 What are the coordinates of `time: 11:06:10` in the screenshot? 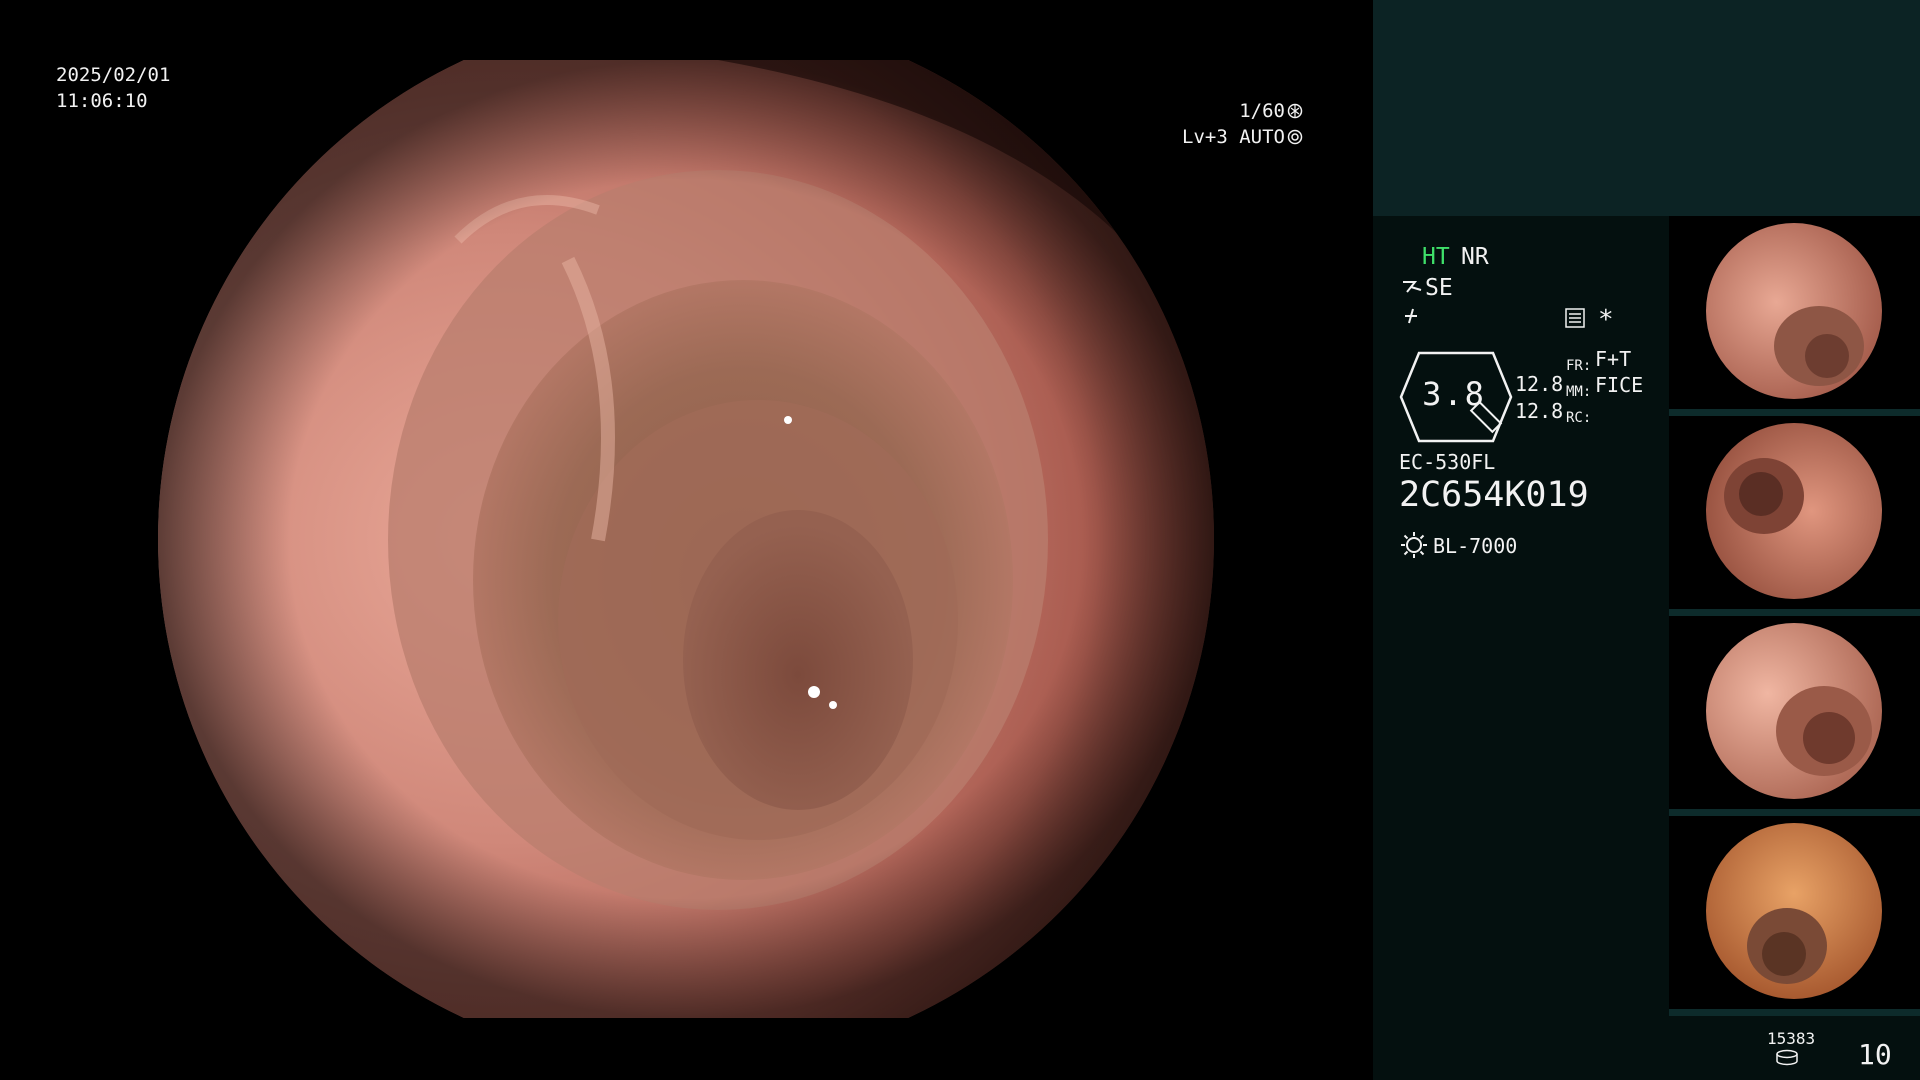 It's located at (102, 101).